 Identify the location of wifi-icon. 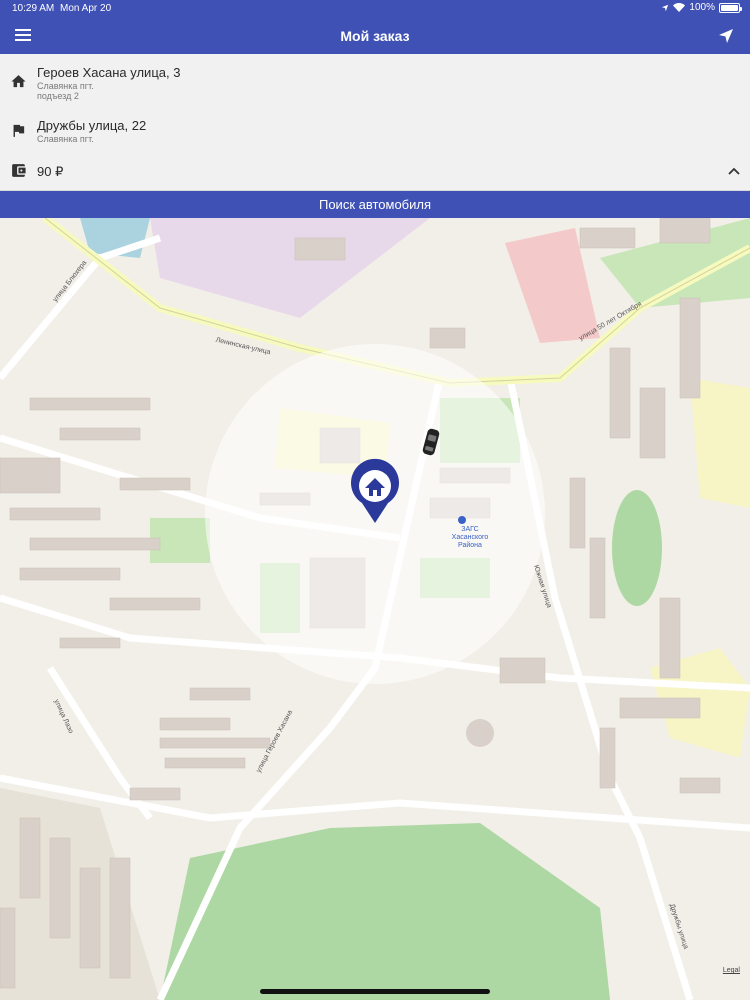
(679, 7).